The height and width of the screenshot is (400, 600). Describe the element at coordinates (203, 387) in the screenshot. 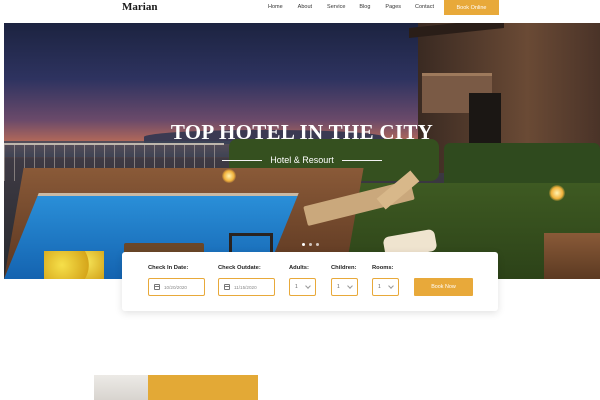

I see `section-image-gold` at that location.